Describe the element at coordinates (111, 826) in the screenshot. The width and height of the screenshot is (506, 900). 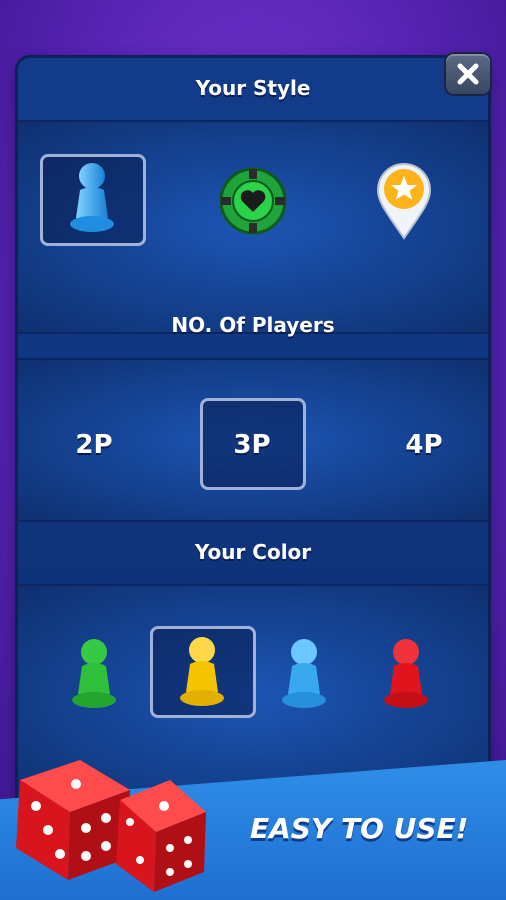
I see `dice-icon` at that location.